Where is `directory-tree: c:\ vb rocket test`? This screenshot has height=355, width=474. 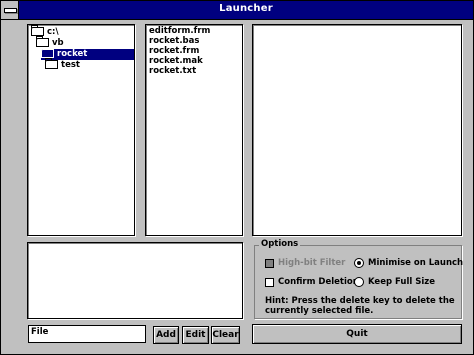
directory-tree: c:\ vb rocket test is located at coordinates (81, 130).